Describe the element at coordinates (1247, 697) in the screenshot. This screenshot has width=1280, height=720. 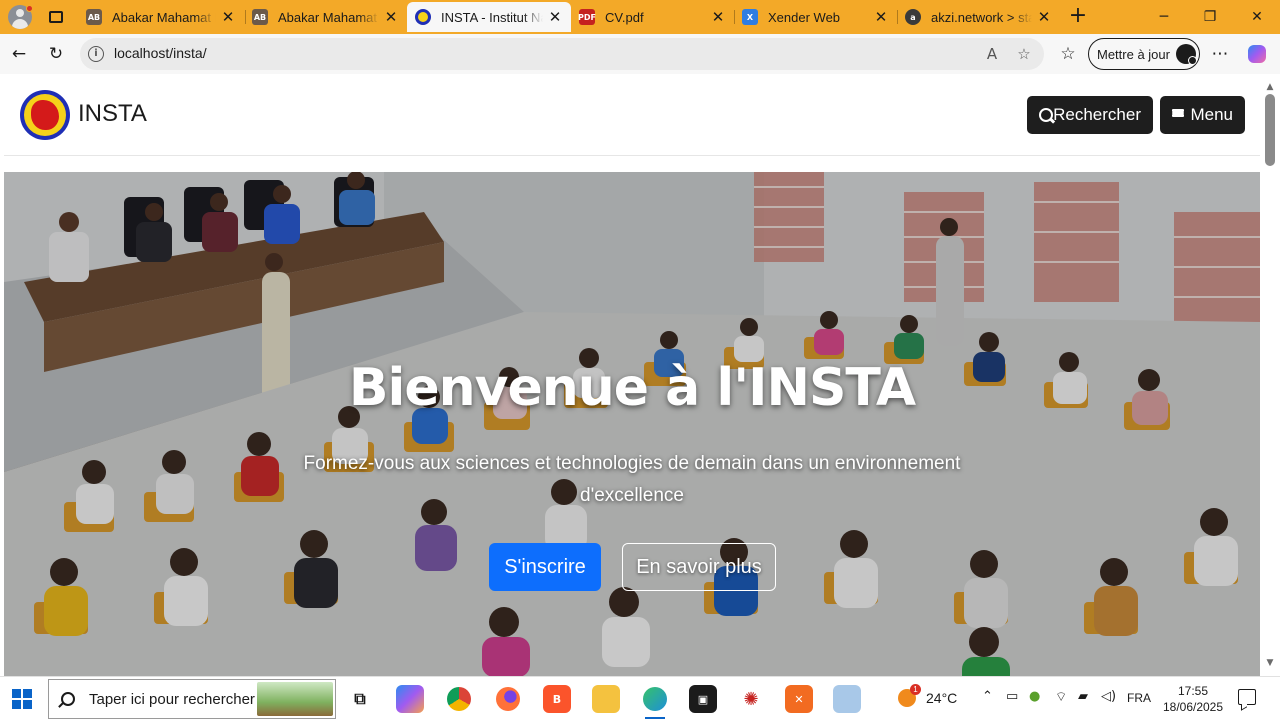
I see `notification-center-icon` at that location.